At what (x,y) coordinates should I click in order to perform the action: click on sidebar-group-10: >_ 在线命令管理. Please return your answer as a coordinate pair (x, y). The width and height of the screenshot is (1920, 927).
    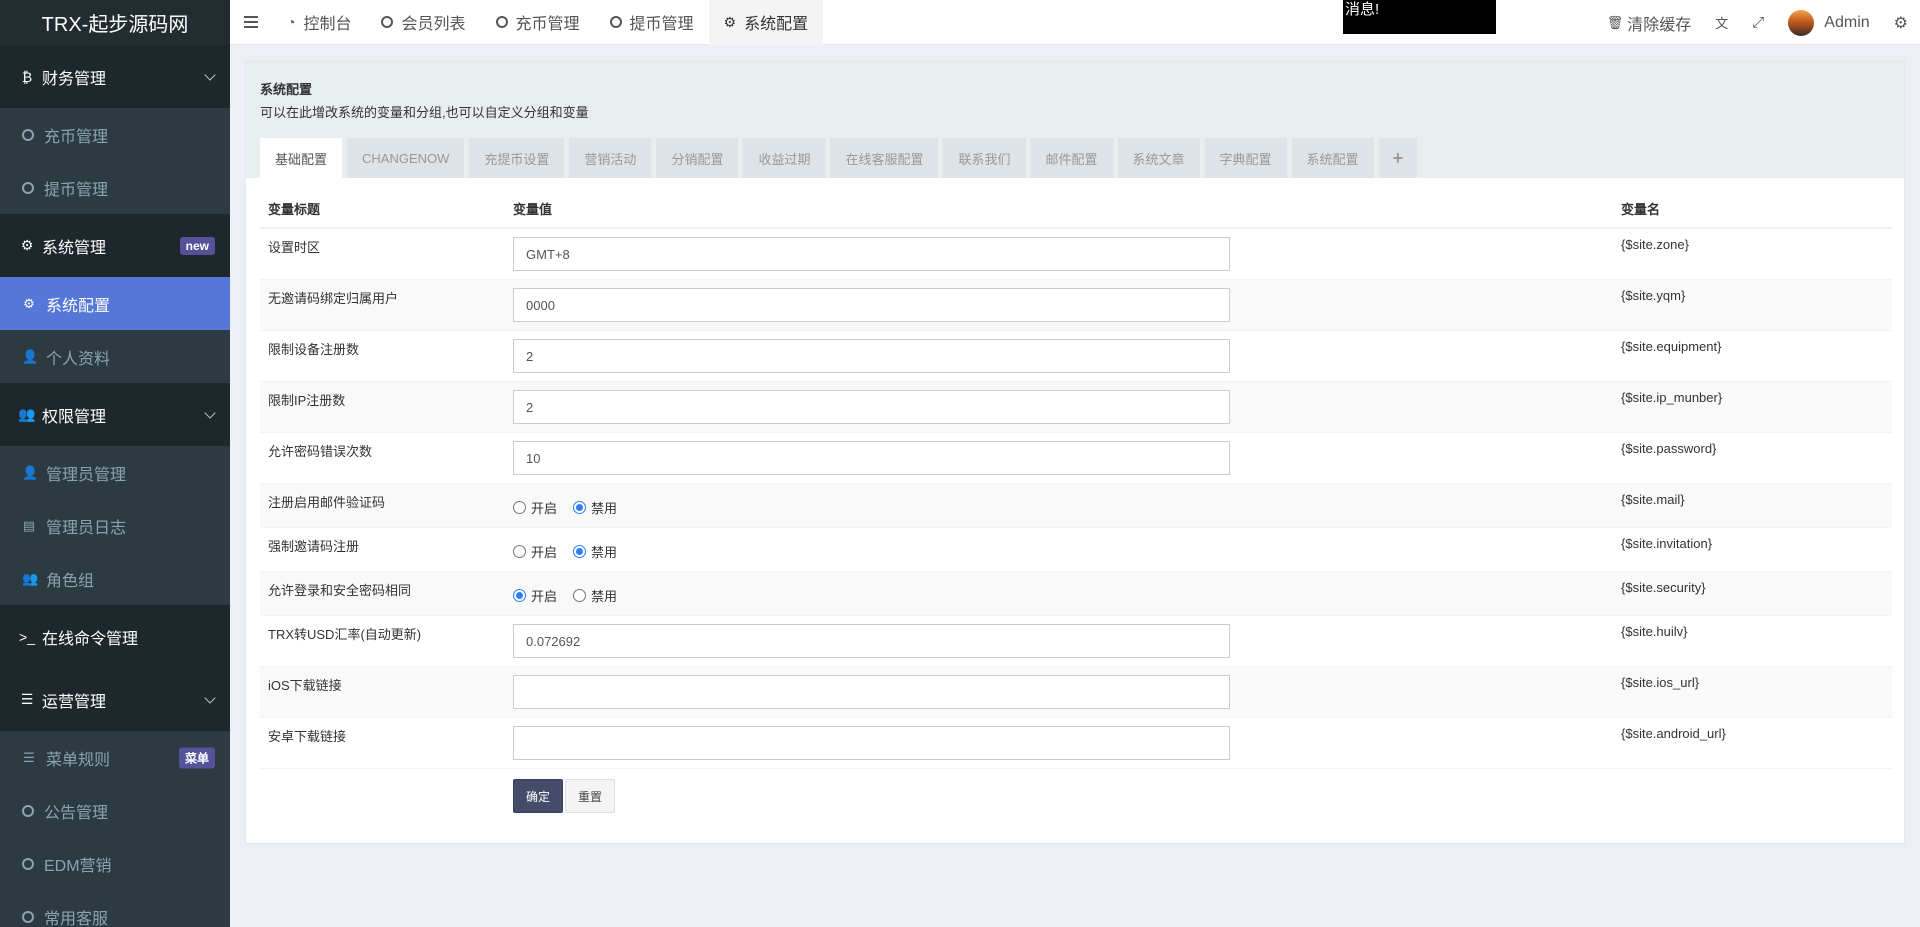
    Looking at the image, I should click on (115, 636).